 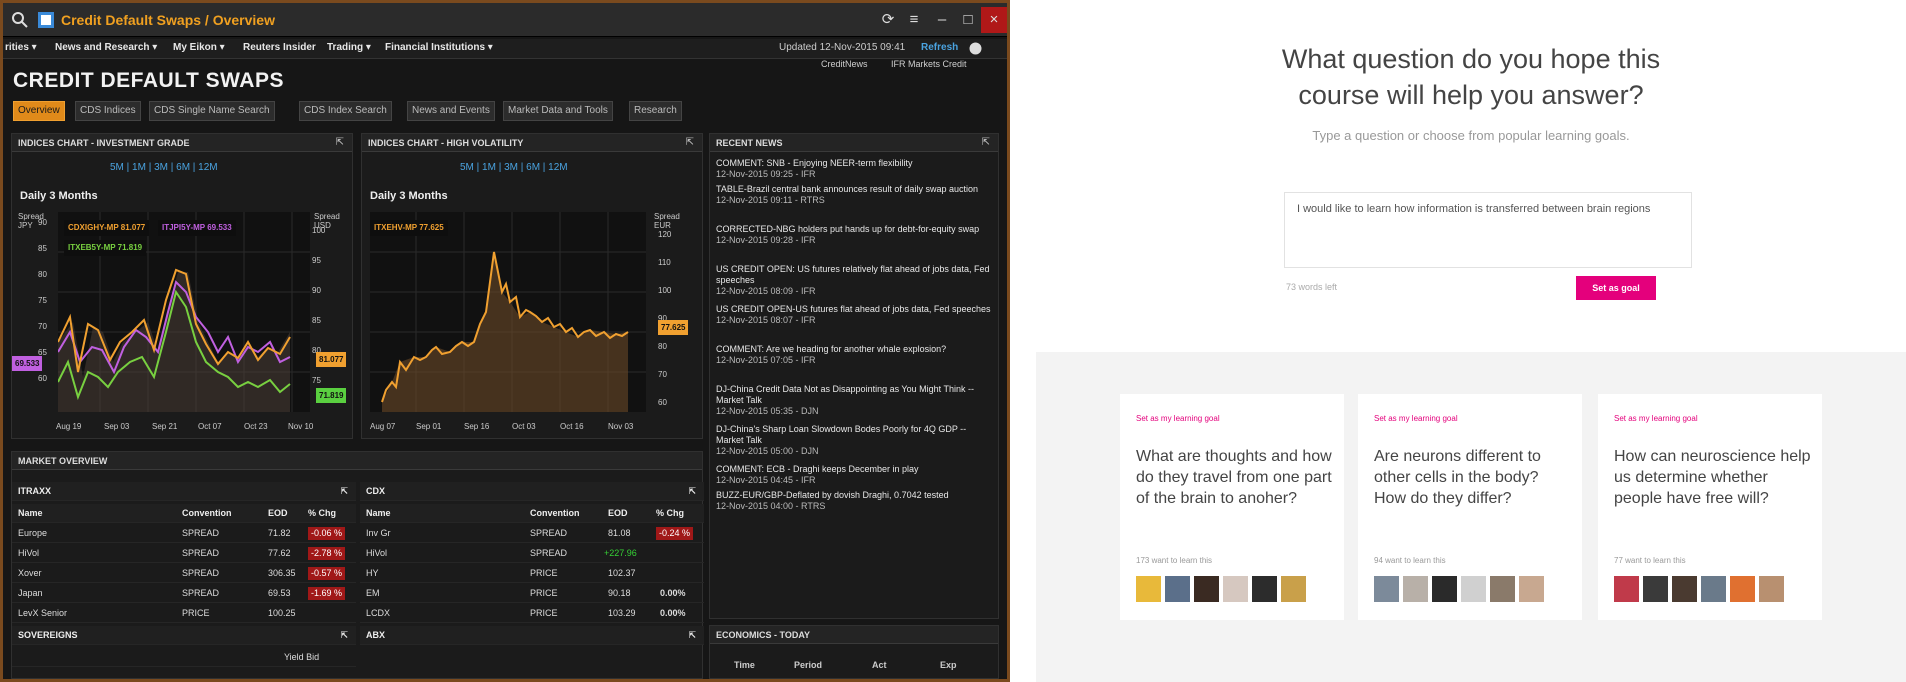 I want to click on value-flag: 77.625, so click(x=673, y=327).